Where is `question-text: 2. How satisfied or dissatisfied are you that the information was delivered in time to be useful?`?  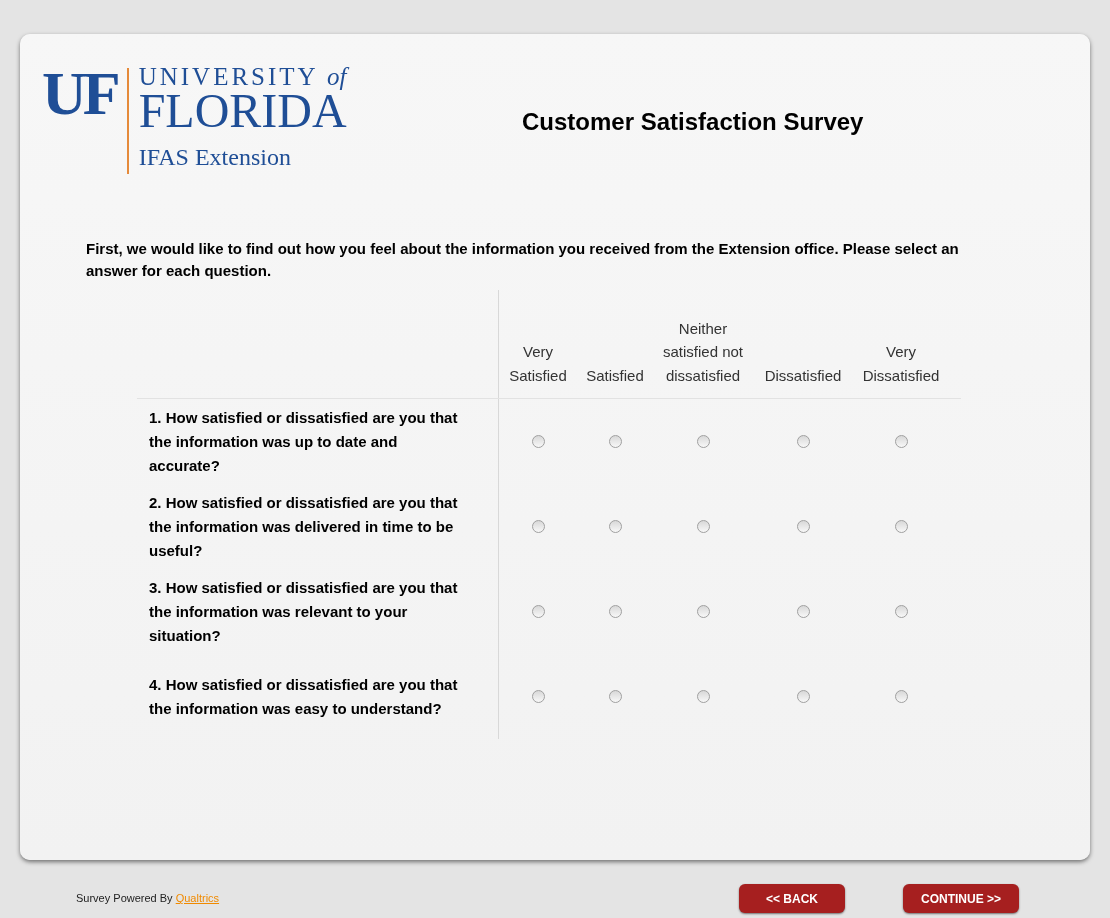 question-text: 2. How satisfied or dissatisfied are you that the information was delivered in time to be useful? is located at coordinates (303, 526).